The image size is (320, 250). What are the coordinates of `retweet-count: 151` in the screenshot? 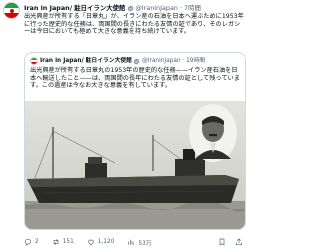 It's located at (68, 242).